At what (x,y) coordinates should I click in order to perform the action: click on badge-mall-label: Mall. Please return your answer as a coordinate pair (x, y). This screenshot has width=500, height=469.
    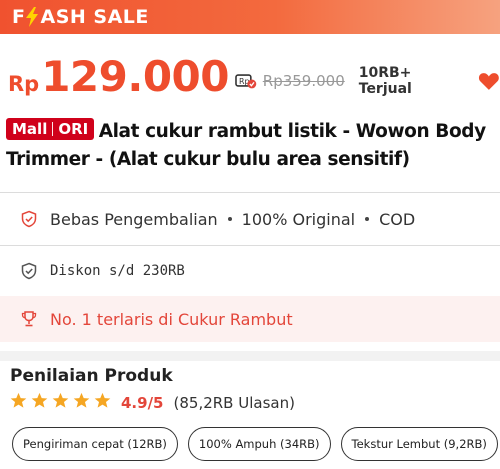
    Looking at the image, I should click on (30, 129).